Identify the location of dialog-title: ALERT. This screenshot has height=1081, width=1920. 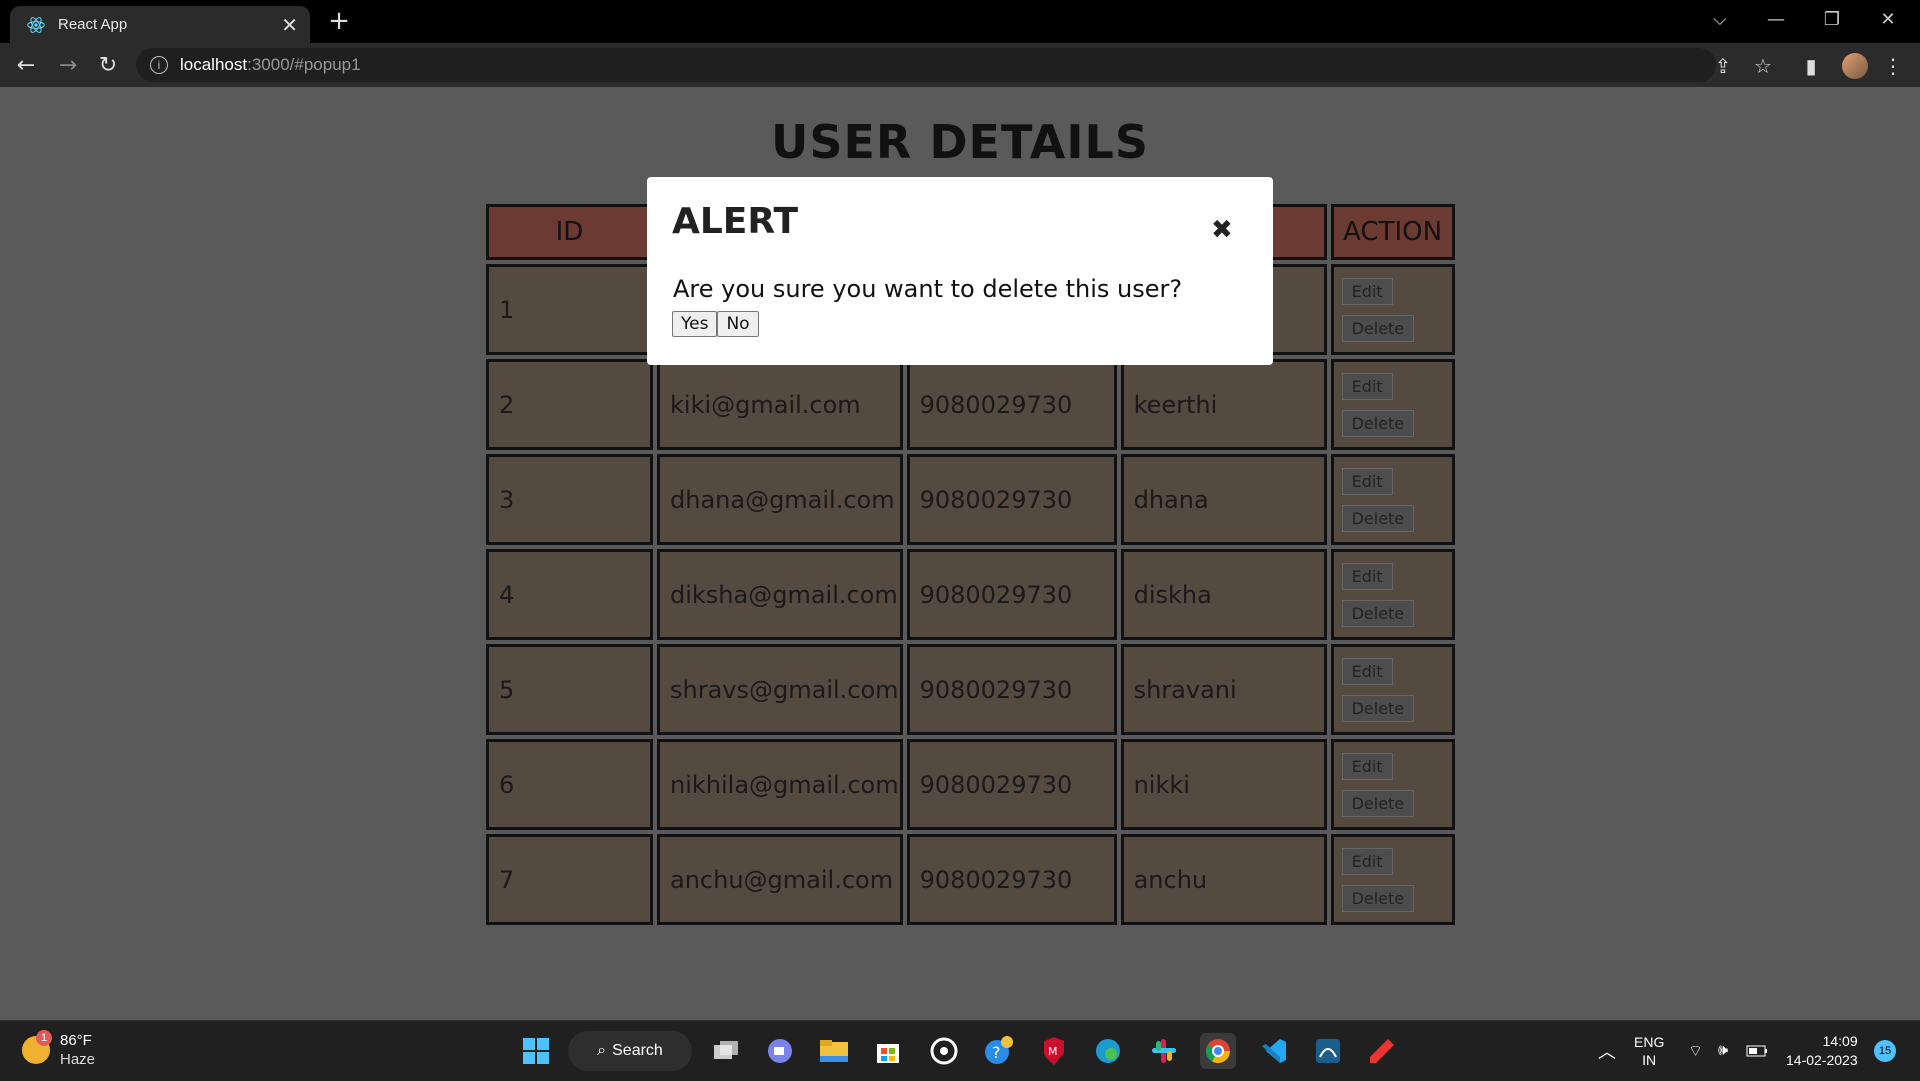
(735, 221).